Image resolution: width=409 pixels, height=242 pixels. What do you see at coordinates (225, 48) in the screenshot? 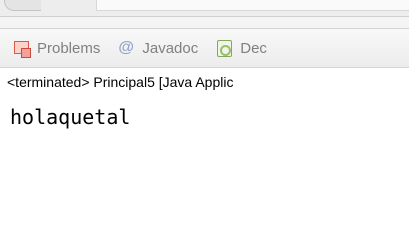
I see `declaration-icon` at bounding box center [225, 48].